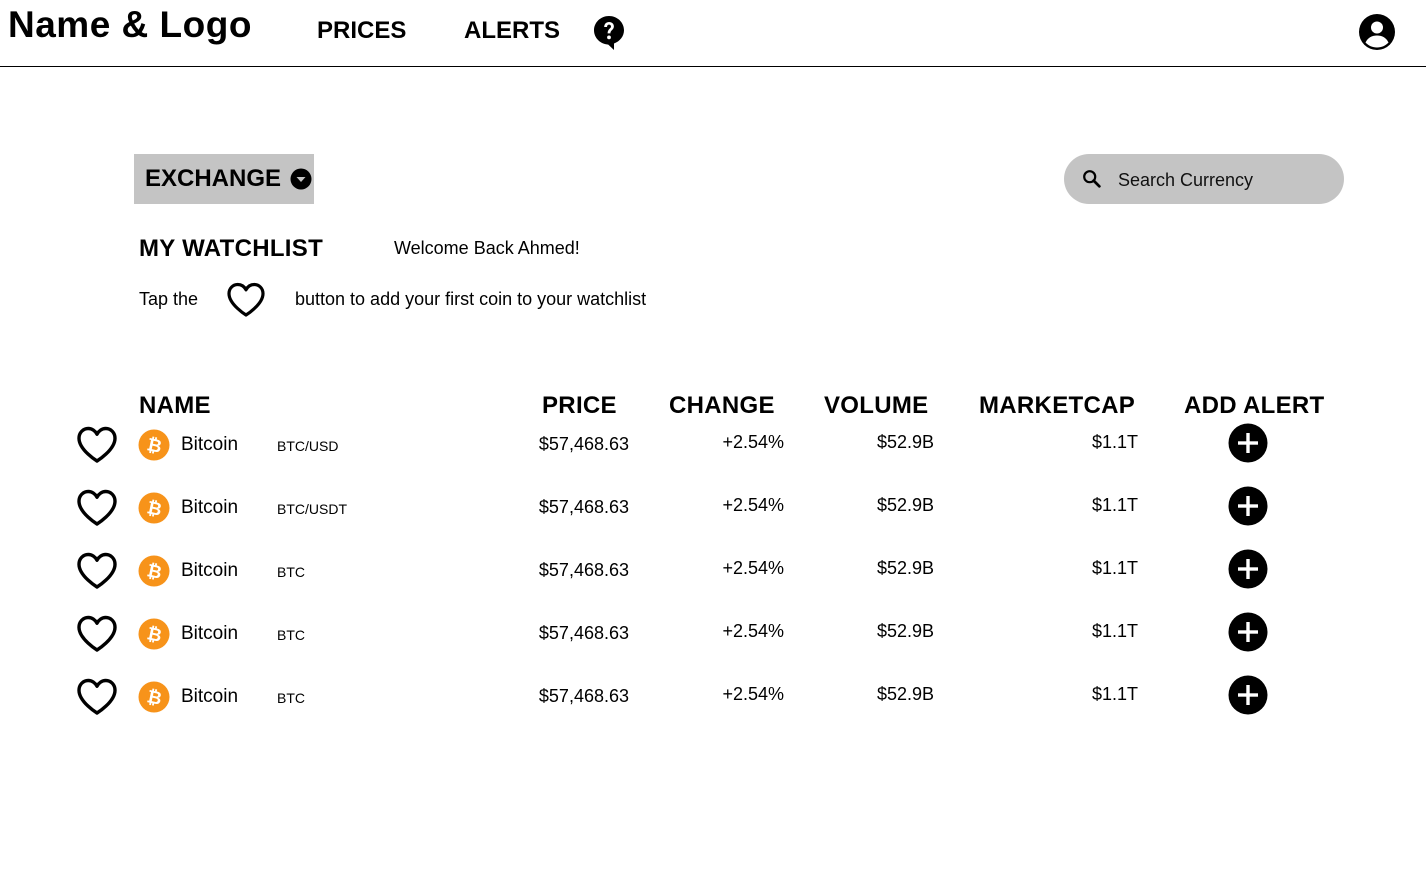  Describe the element at coordinates (876, 405) in the screenshot. I see `column-header-volume: VOLUME` at that location.